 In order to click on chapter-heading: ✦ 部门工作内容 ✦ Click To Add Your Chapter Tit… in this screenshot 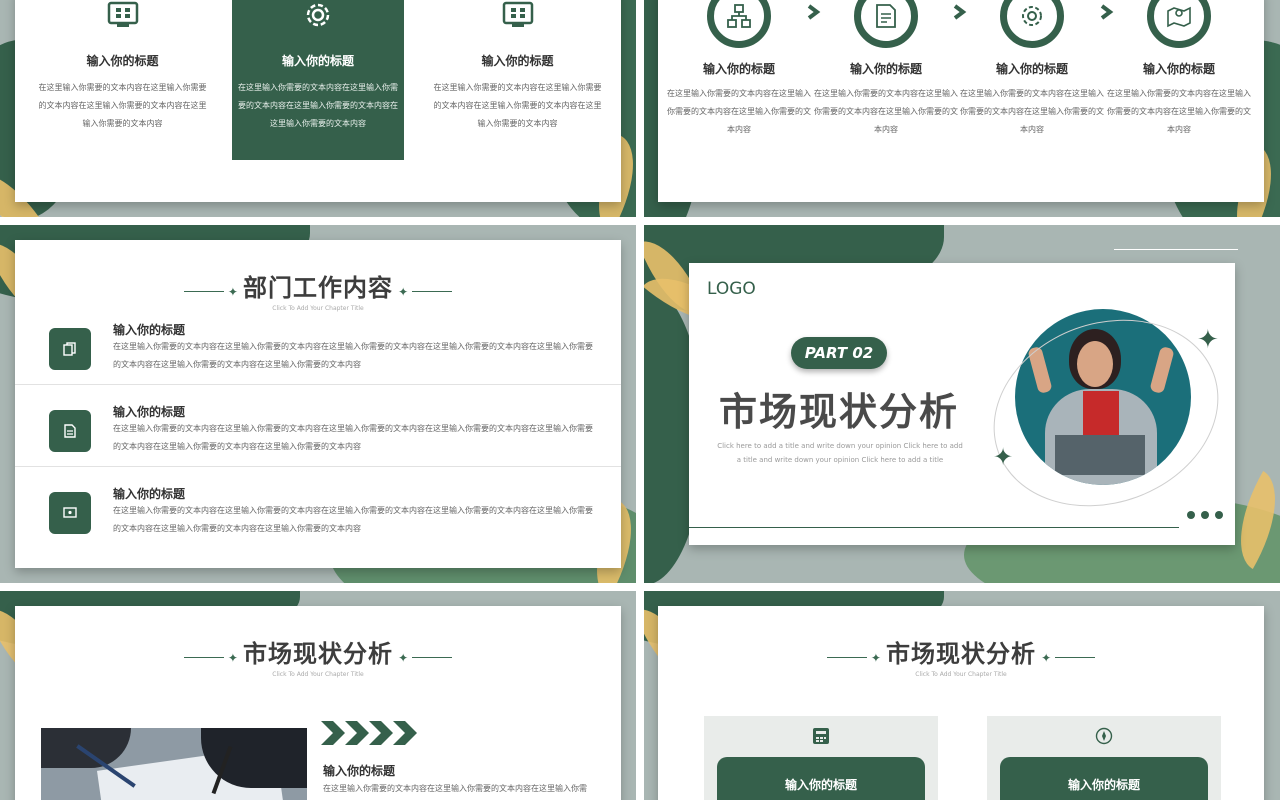, I will do `click(318, 290)`.